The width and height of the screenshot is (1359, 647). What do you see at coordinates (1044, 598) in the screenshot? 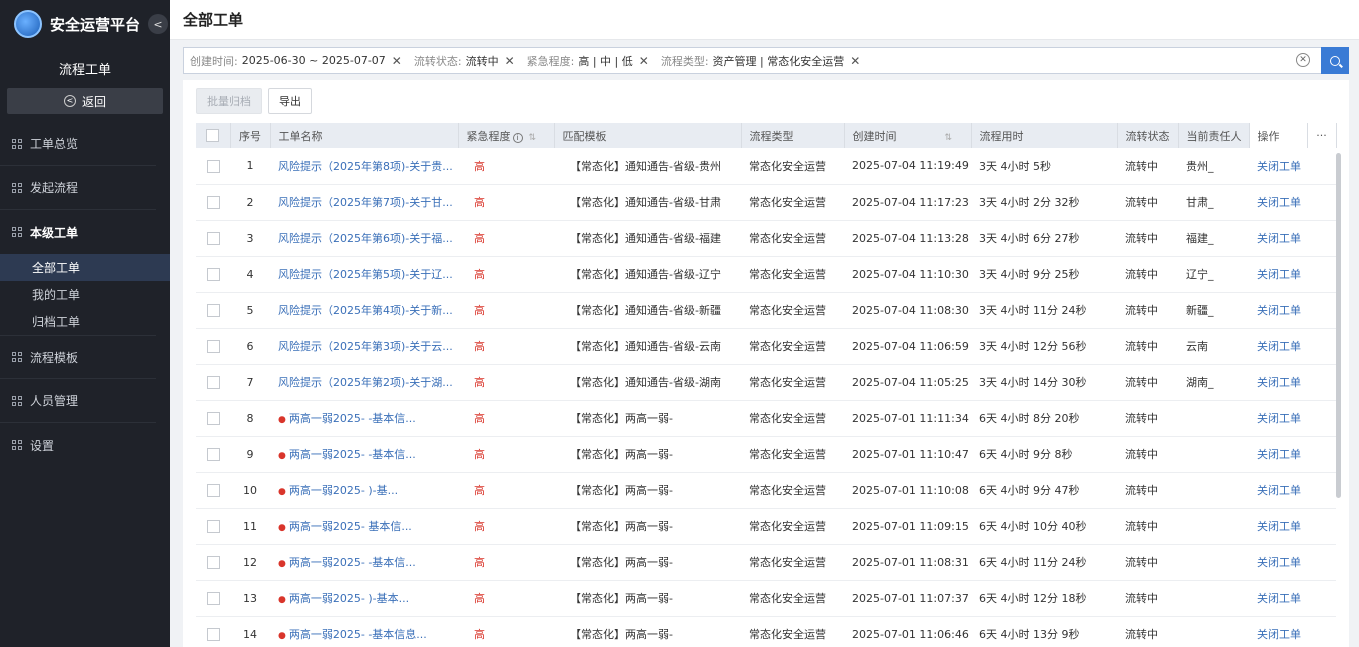
I see `duration-cell: 6天 4小时 12分 18秒` at bounding box center [1044, 598].